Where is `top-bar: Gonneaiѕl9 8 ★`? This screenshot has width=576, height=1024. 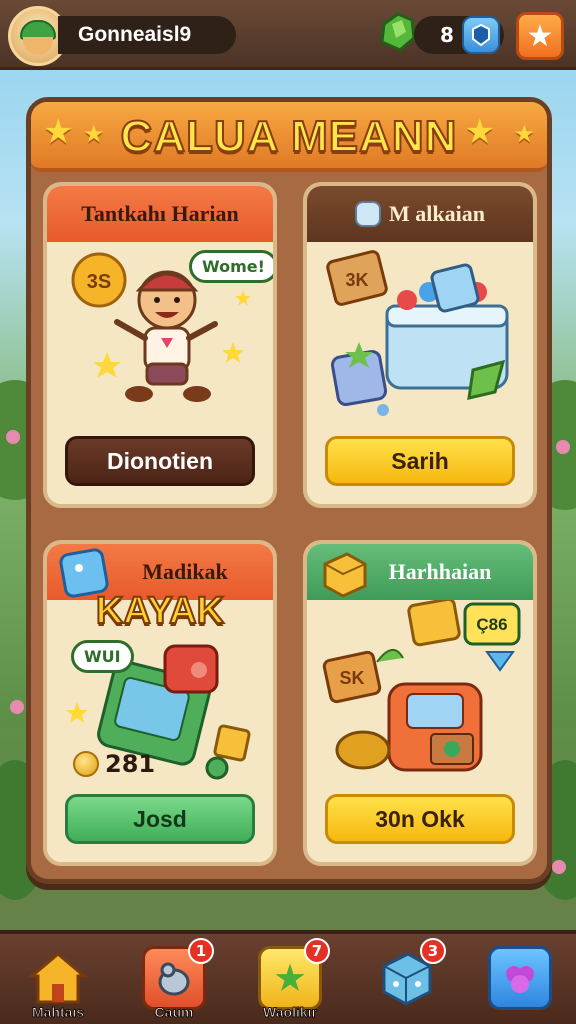
top-bar: Gonneaiѕl9 8 ★ is located at coordinates (288, 35).